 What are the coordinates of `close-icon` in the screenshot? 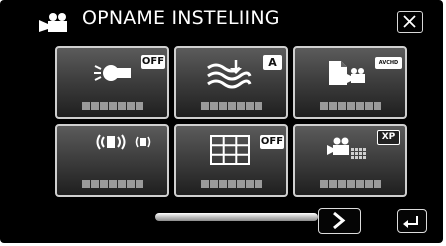 It's located at (409, 21).